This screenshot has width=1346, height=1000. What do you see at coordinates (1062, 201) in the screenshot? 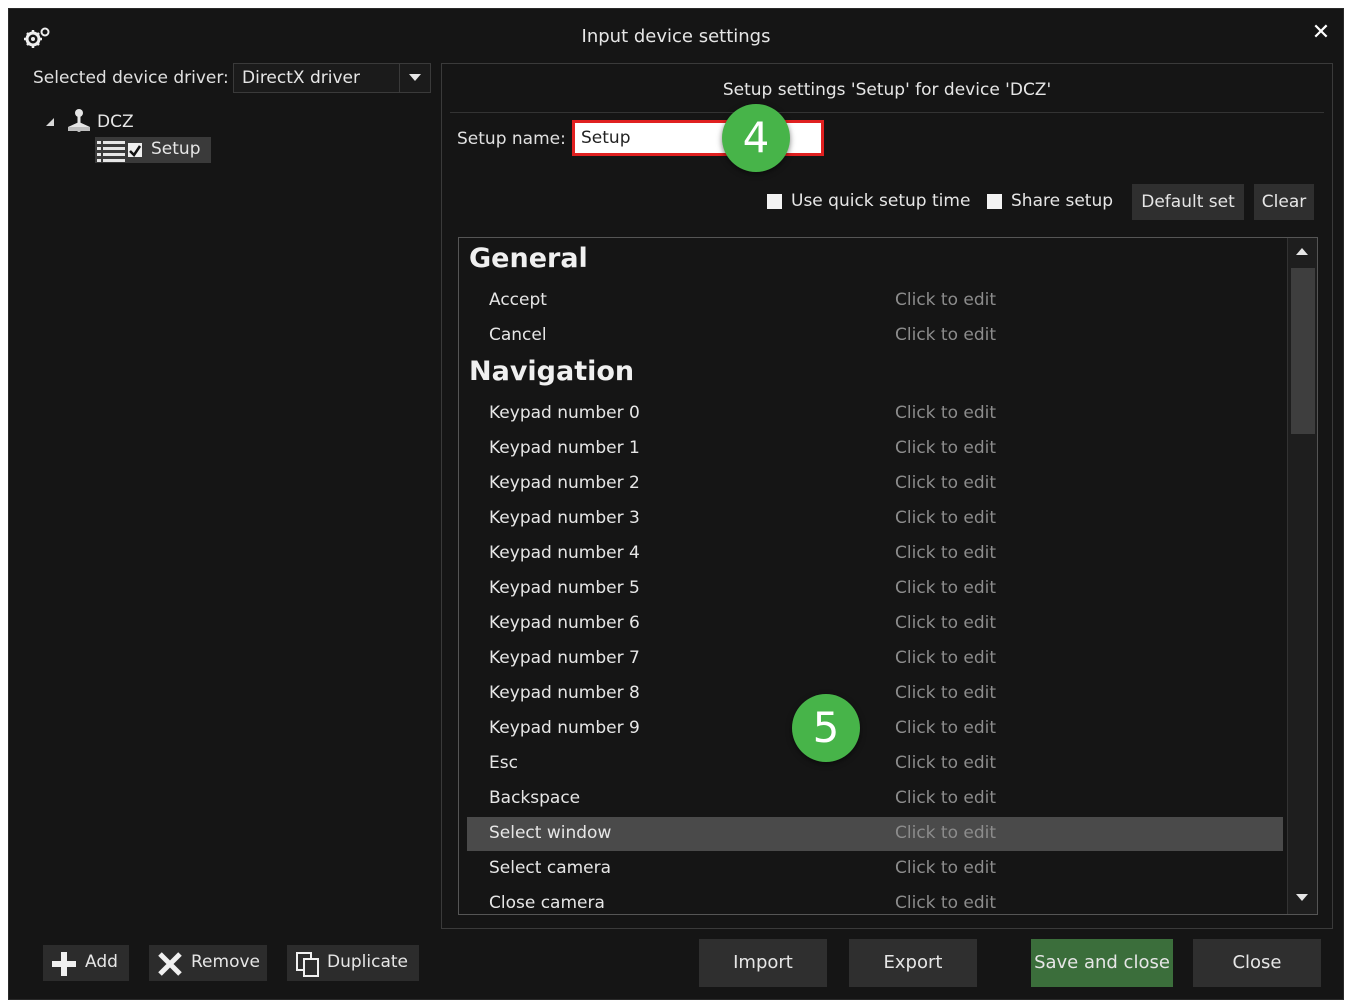
I see `share-setup-label: Share setup` at bounding box center [1062, 201].